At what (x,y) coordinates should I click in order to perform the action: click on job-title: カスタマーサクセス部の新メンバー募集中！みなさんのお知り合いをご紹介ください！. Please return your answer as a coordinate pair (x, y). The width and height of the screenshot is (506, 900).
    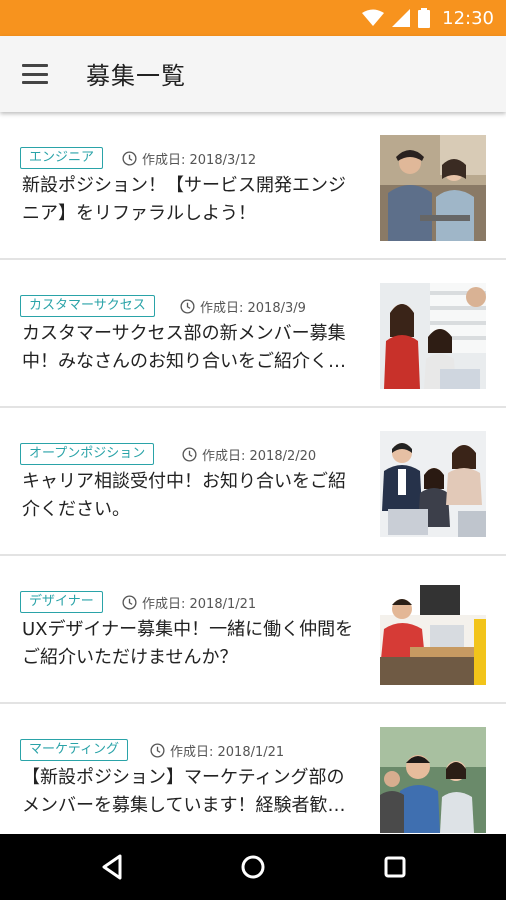
    Looking at the image, I should click on (184, 347).